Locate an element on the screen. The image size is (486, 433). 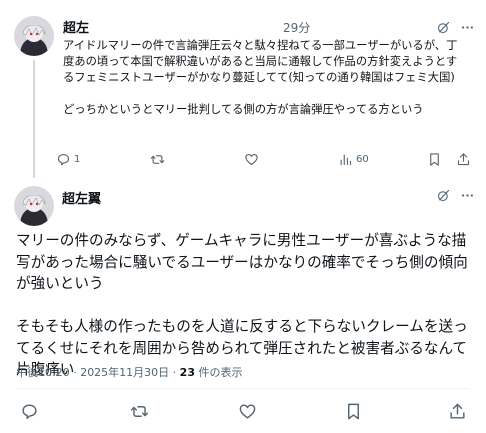
action-bar is located at coordinates (243, 414).